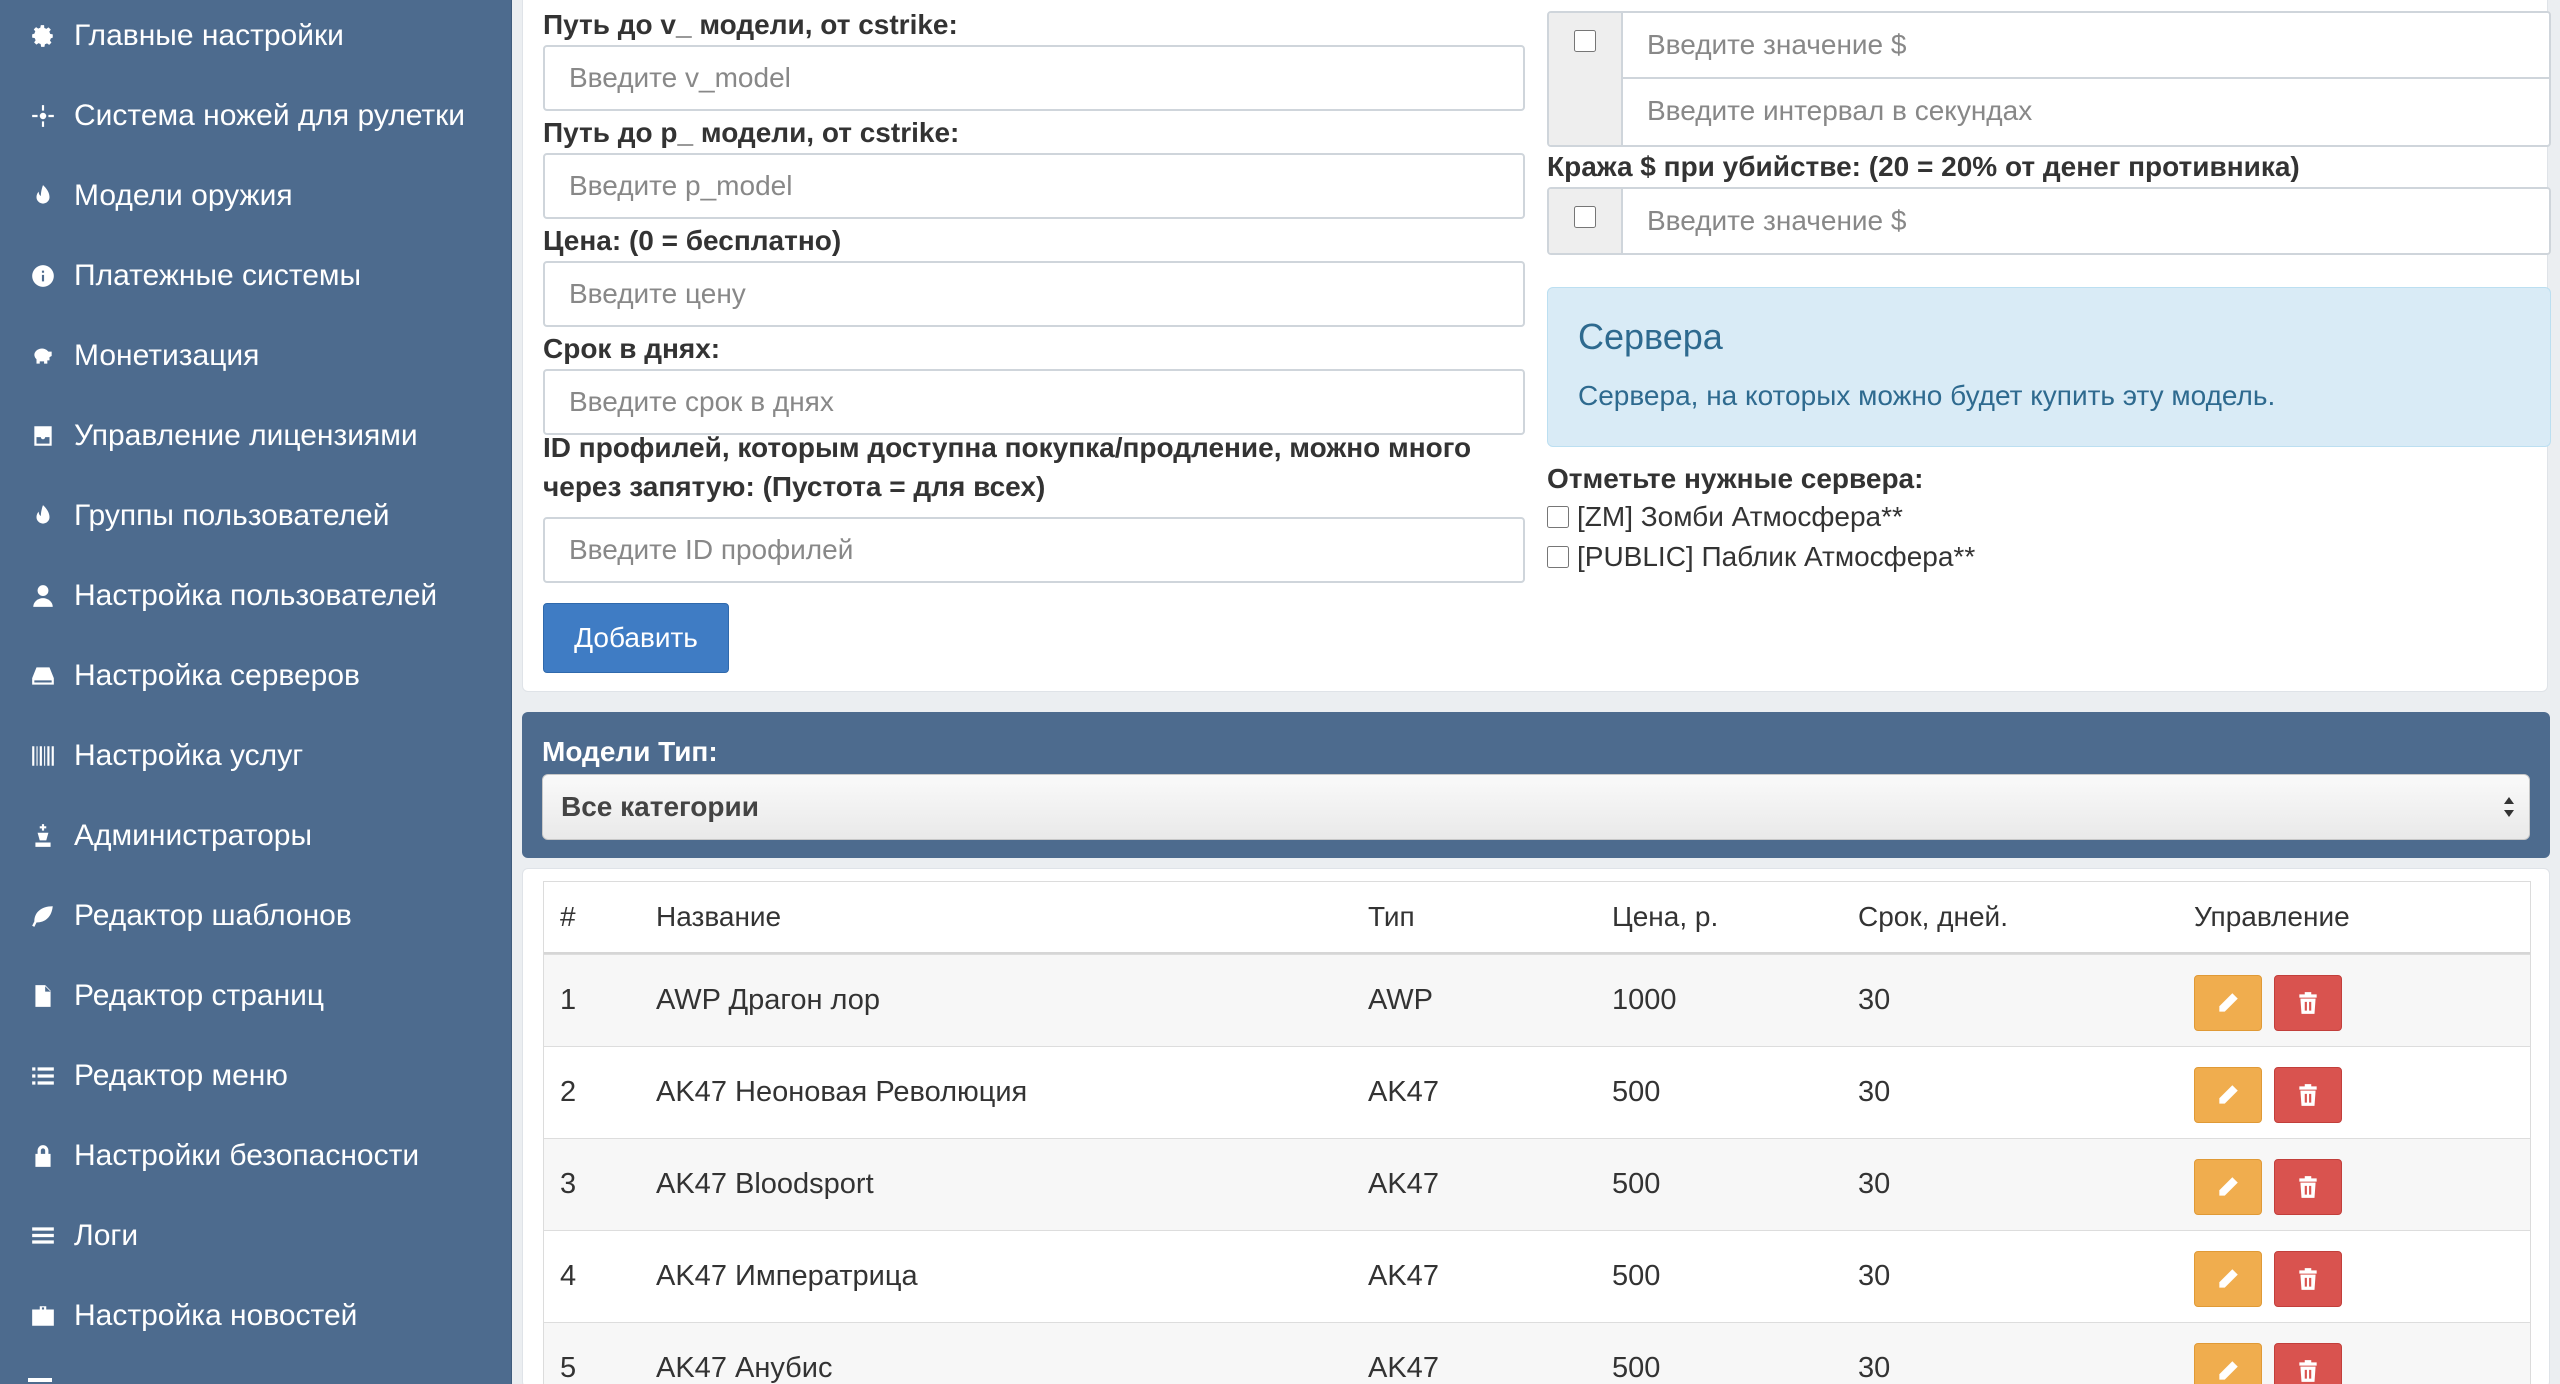 The image size is (2560, 1384). What do you see at coordinates (255, 1076) in the screenshot?
I see `sidebar-item-menu-editor: Редактор меню` at bounding box center [255, 1076].